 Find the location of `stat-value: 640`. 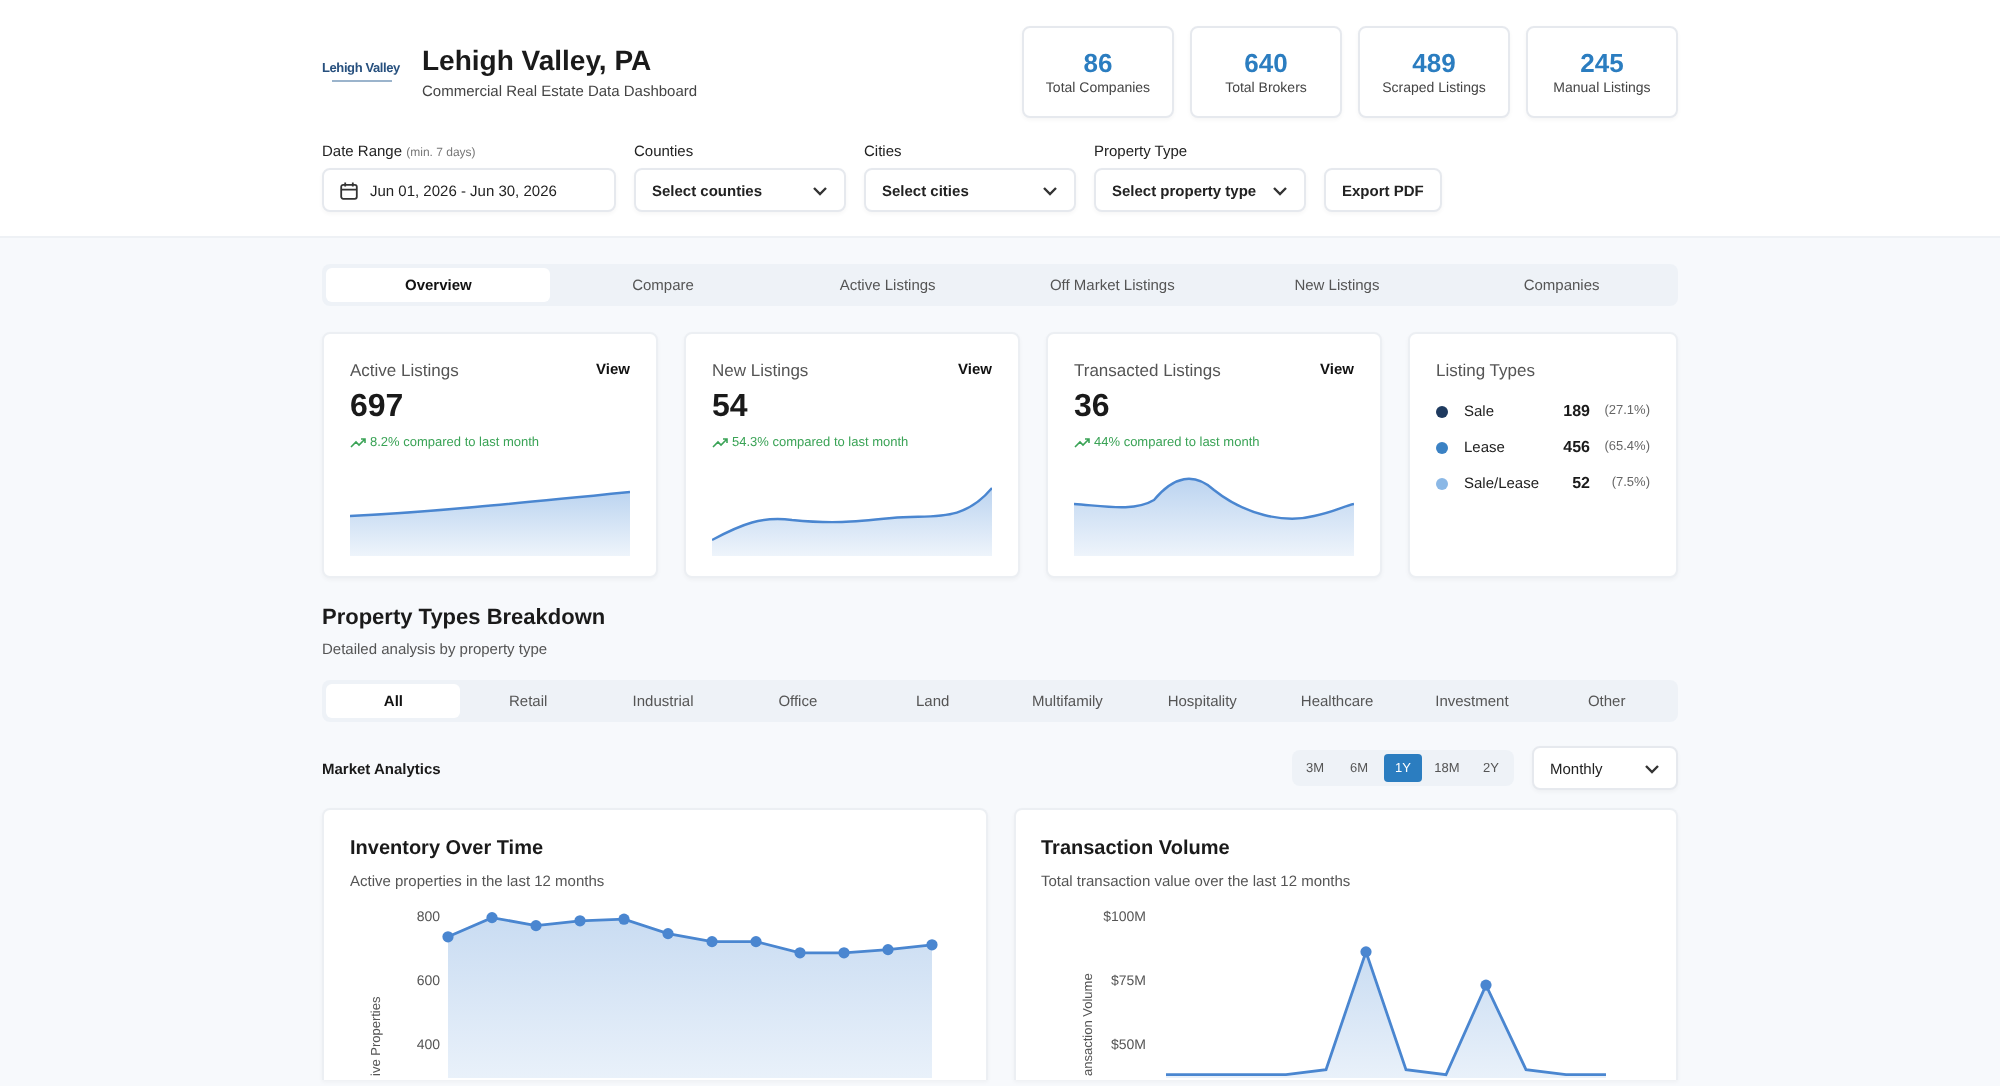

stat-value: 640 is located at coordinates (1266, 63).